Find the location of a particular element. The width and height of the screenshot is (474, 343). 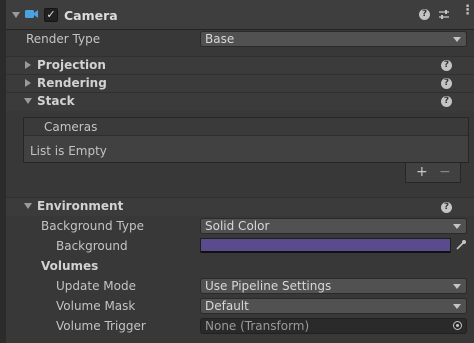

stack-help-icon: ? is located at coordinates (446, 101).